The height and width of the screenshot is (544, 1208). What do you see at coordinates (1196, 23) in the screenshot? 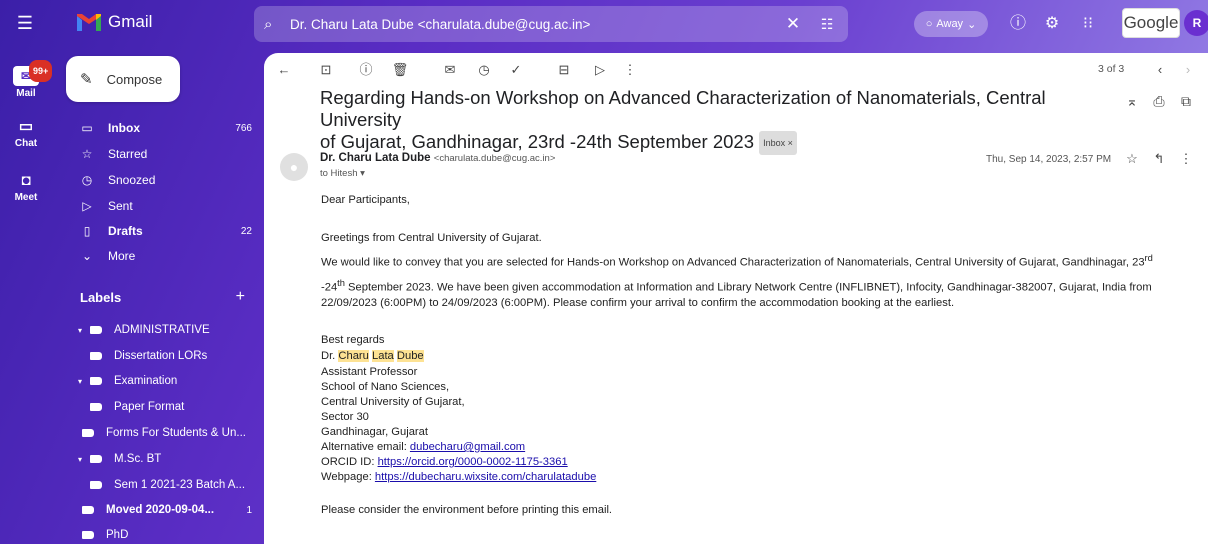
I see `account-avatar: R` at bounding box center [1196, 23].